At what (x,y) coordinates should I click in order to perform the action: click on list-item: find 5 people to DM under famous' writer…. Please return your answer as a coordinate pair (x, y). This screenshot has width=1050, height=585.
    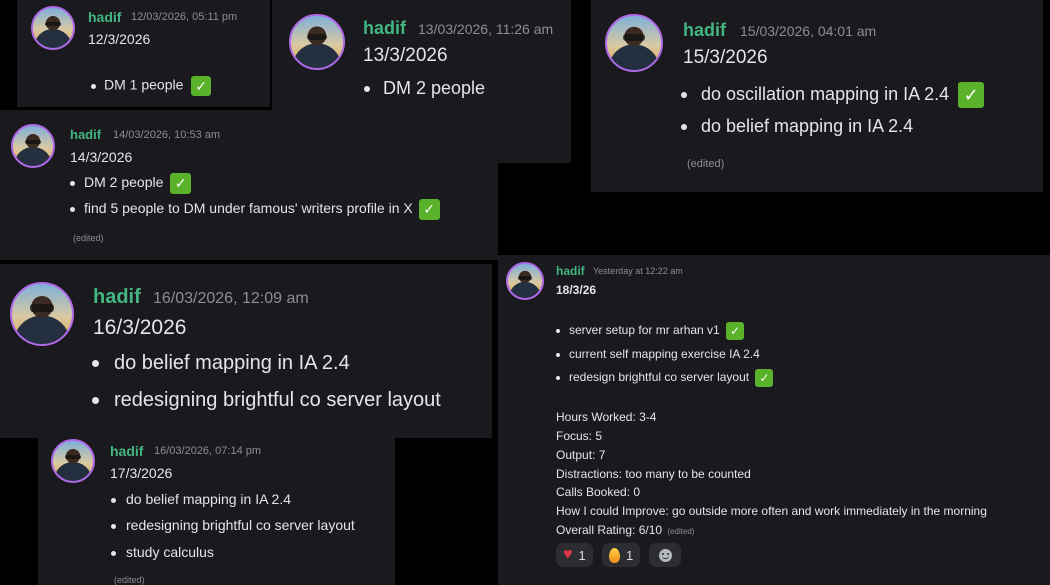
    Looking at the image, I should click on (255, 209).